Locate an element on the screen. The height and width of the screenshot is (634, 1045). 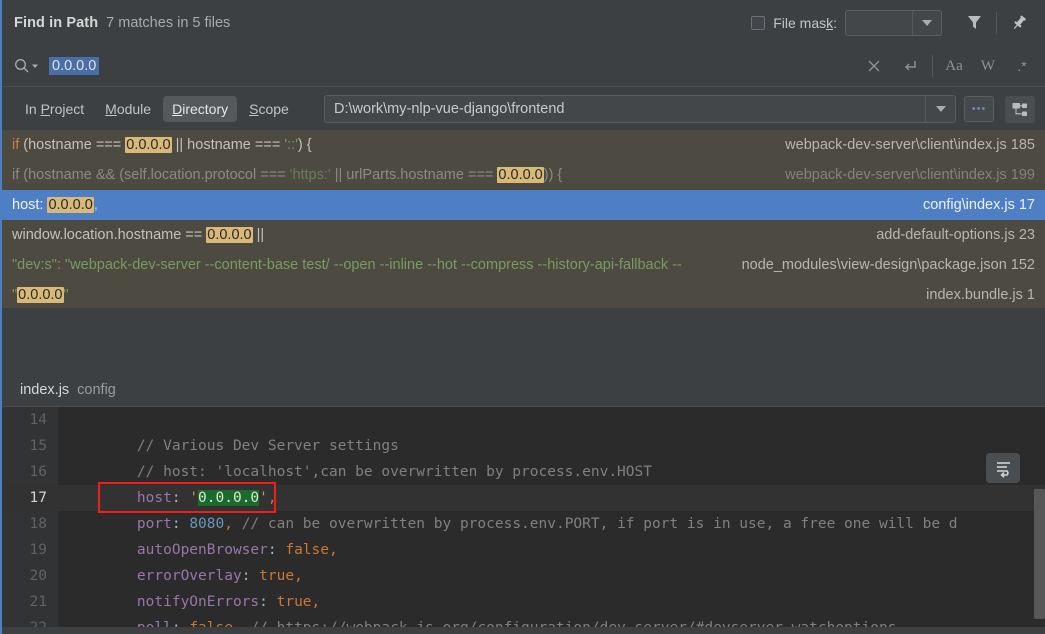
pin-button is located at coordinates (1019, 22).